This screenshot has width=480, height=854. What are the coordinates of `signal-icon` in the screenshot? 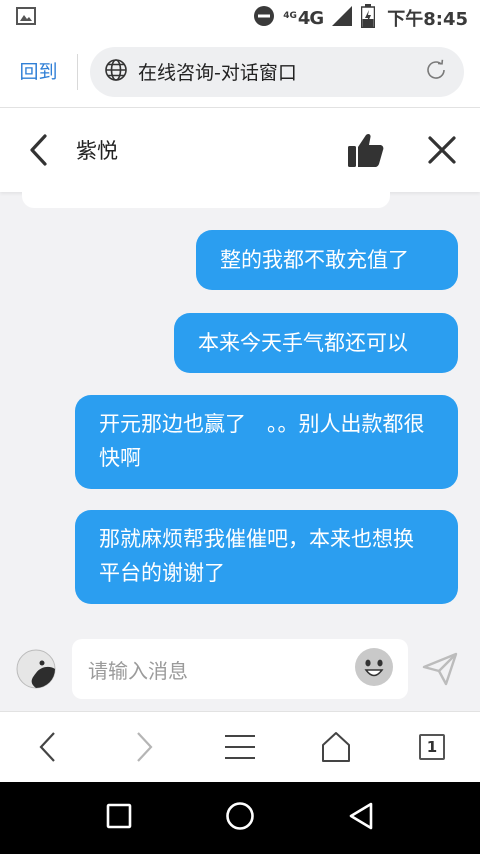 It's located at (342, 18).